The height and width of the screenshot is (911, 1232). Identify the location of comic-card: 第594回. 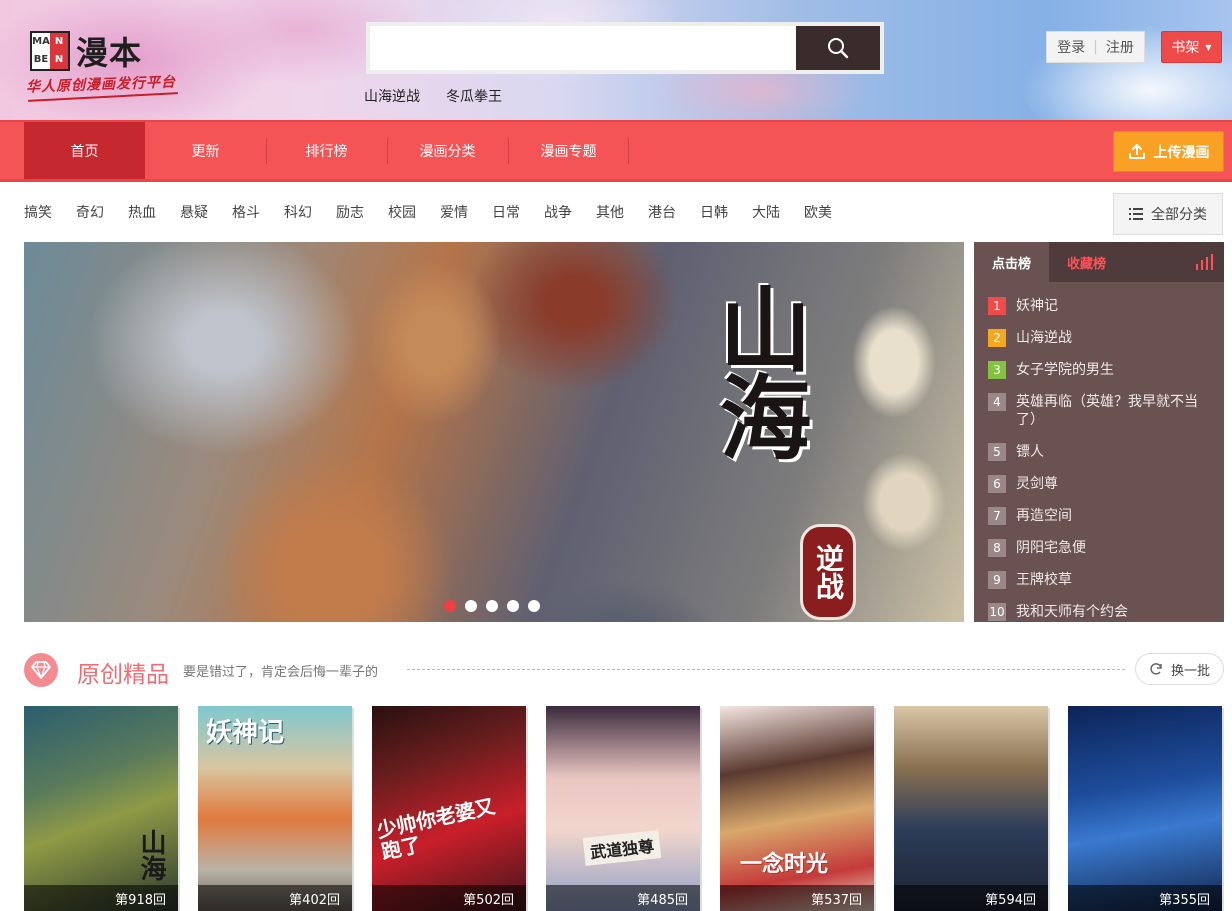
(971, 808).